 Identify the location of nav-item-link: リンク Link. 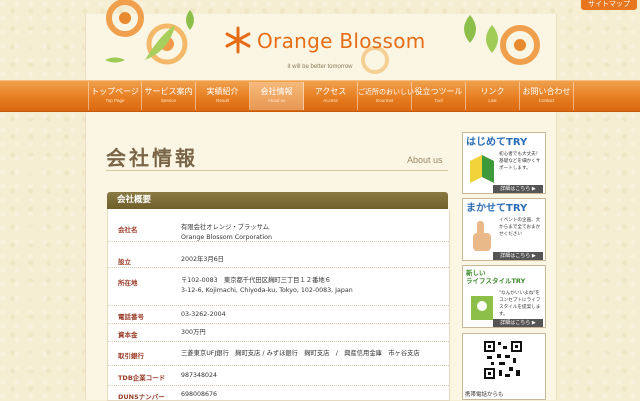
(493, 96).